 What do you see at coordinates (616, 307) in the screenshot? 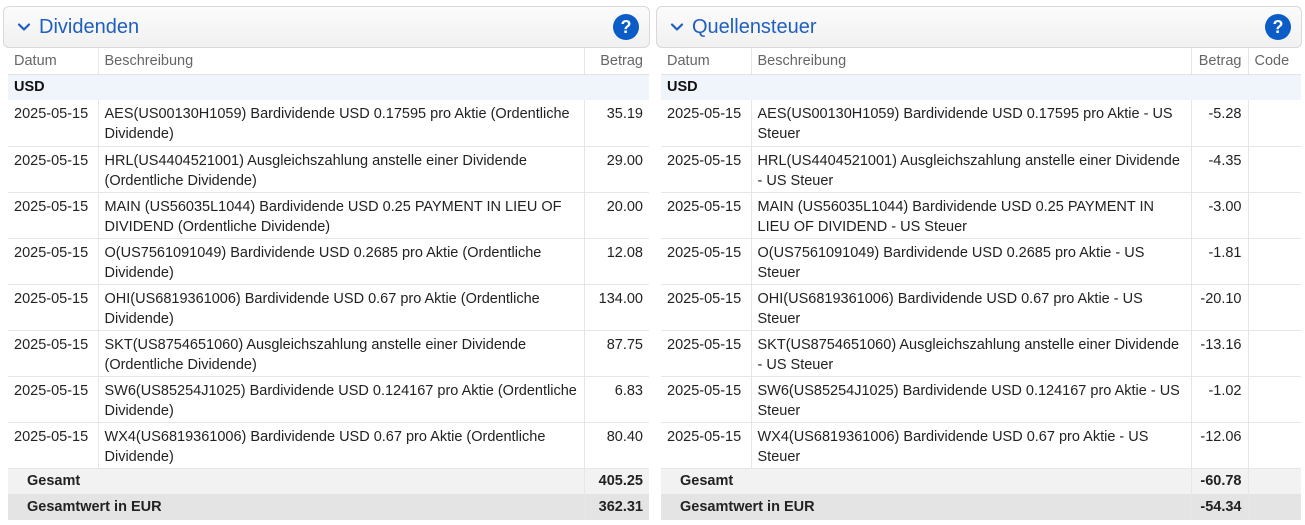
I see `row-amount: 134.00` at bounding box center [616, 307].